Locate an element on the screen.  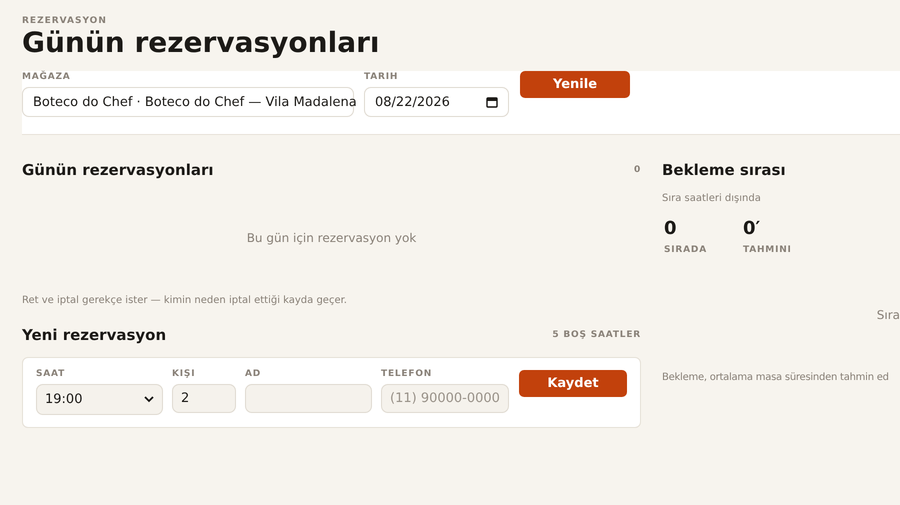
empty-queue-text: Sıra is located at coordinates (888, 315).